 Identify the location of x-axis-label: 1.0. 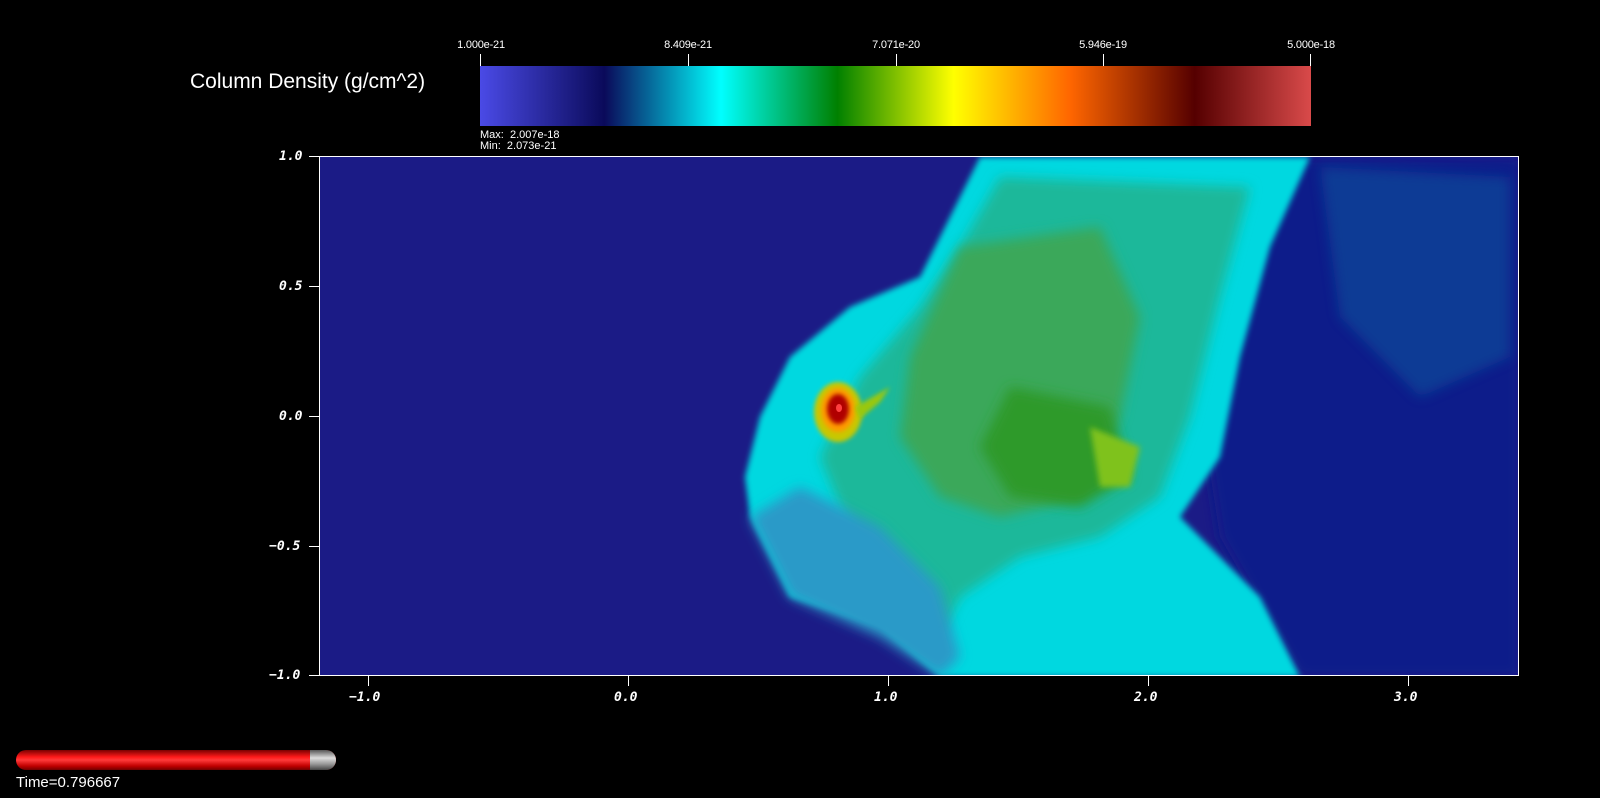
(886, 697).